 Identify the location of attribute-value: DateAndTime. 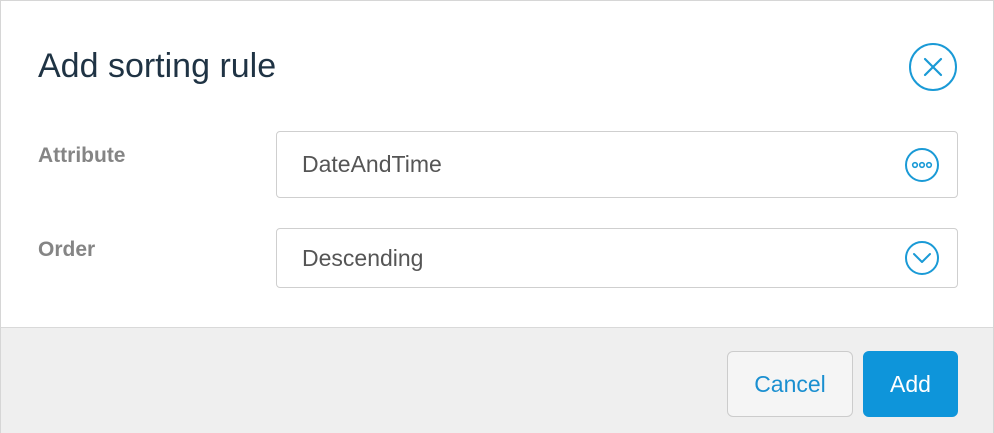
(372, 164).